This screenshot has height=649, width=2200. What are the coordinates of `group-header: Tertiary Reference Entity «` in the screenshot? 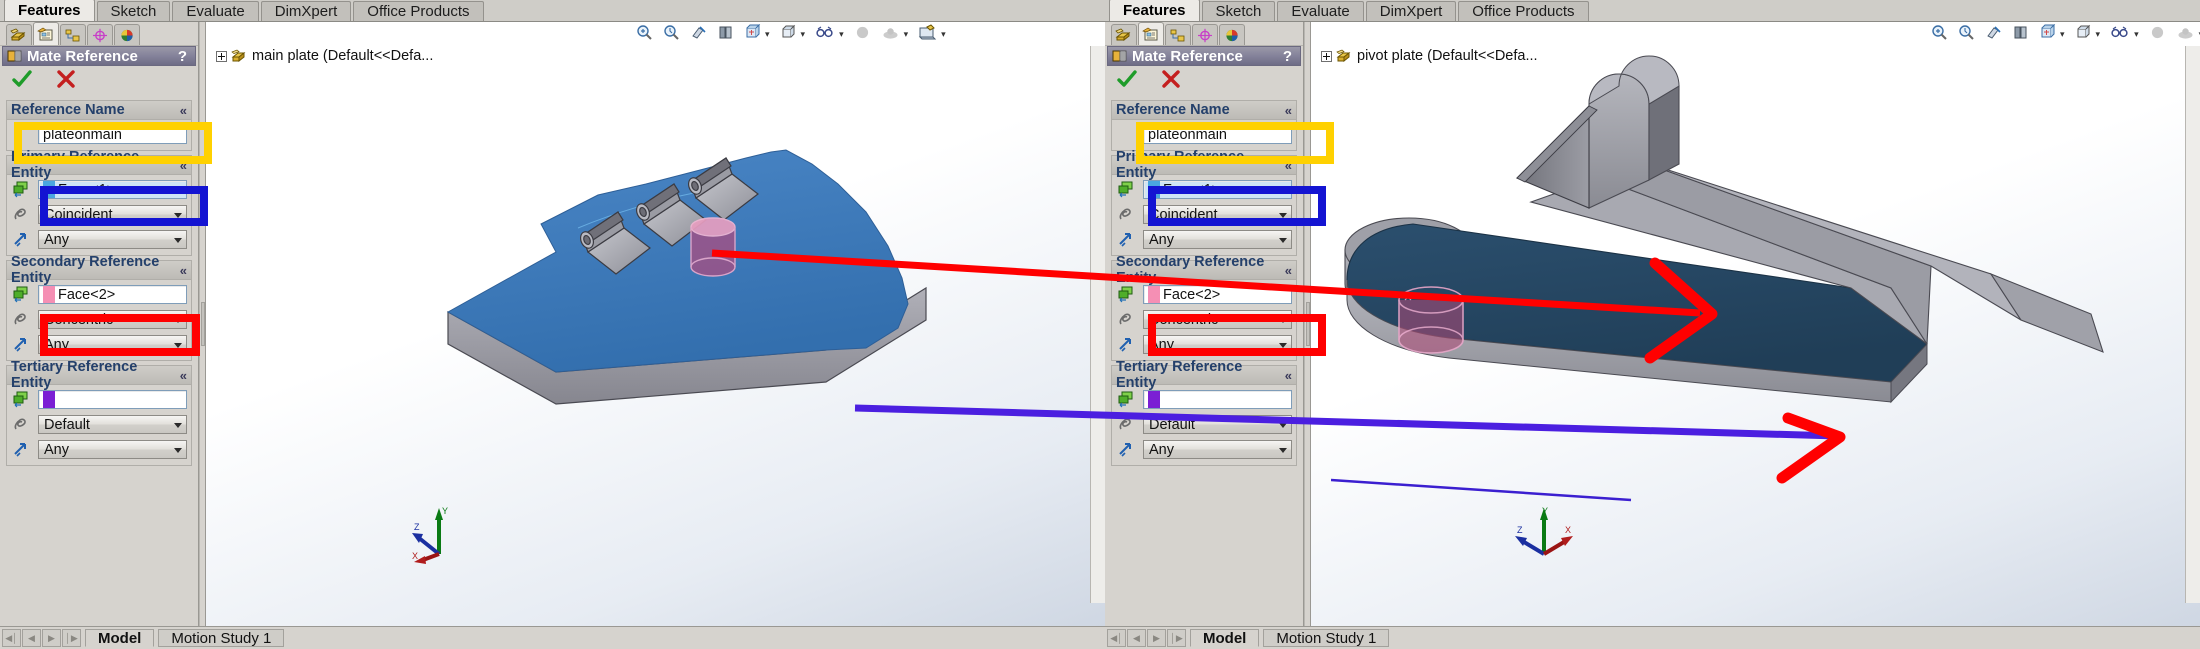 It's located at (1204, 375).